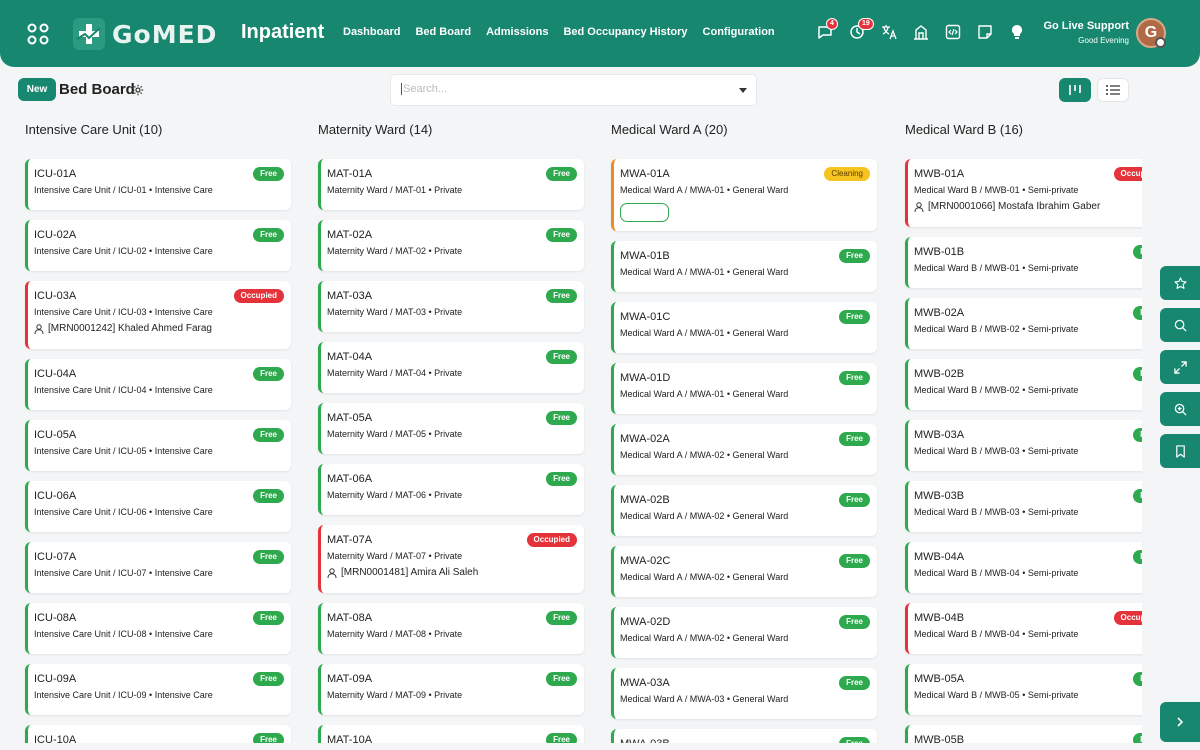  What do you see at coordinates (861, 29) in the screenshot?
I see `clock-icon: 19` at bounding box center [861, 29].